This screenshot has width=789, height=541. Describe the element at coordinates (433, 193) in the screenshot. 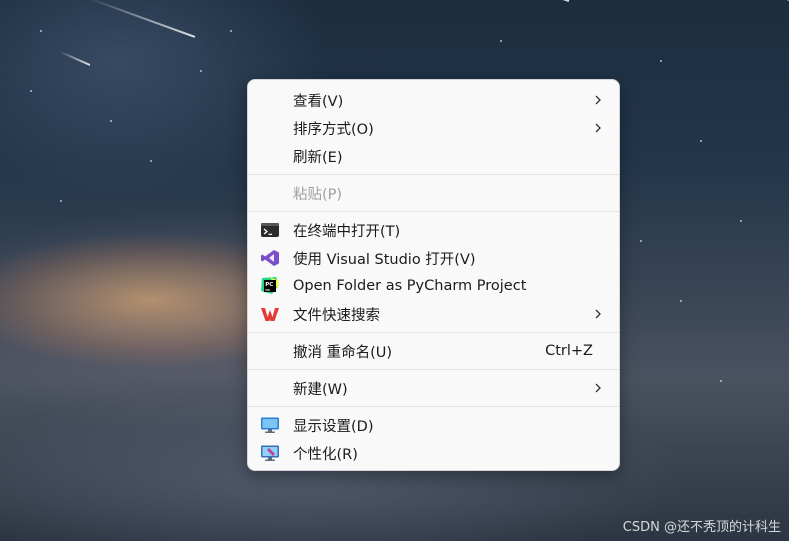

I see `menu-item-paste: 粘贴(P)` at that location.